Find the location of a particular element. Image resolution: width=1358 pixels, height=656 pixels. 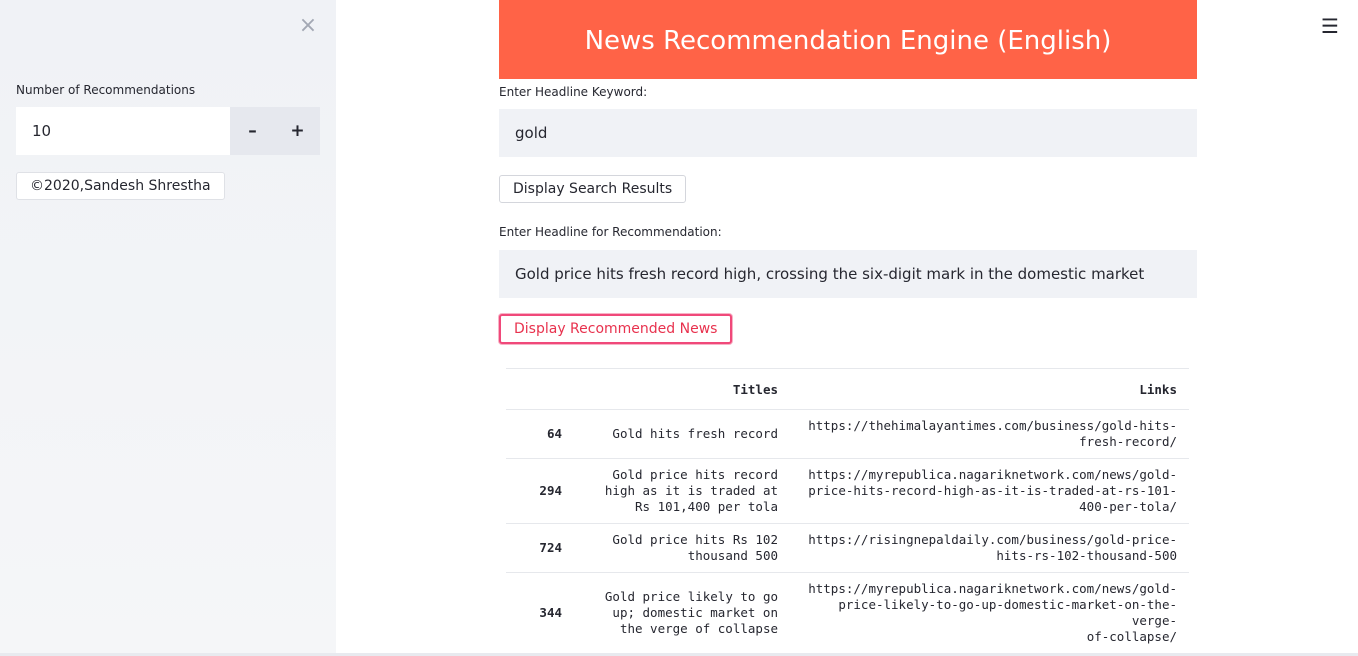

recommendations-stepper: – + is located at coordinates (168, 131).